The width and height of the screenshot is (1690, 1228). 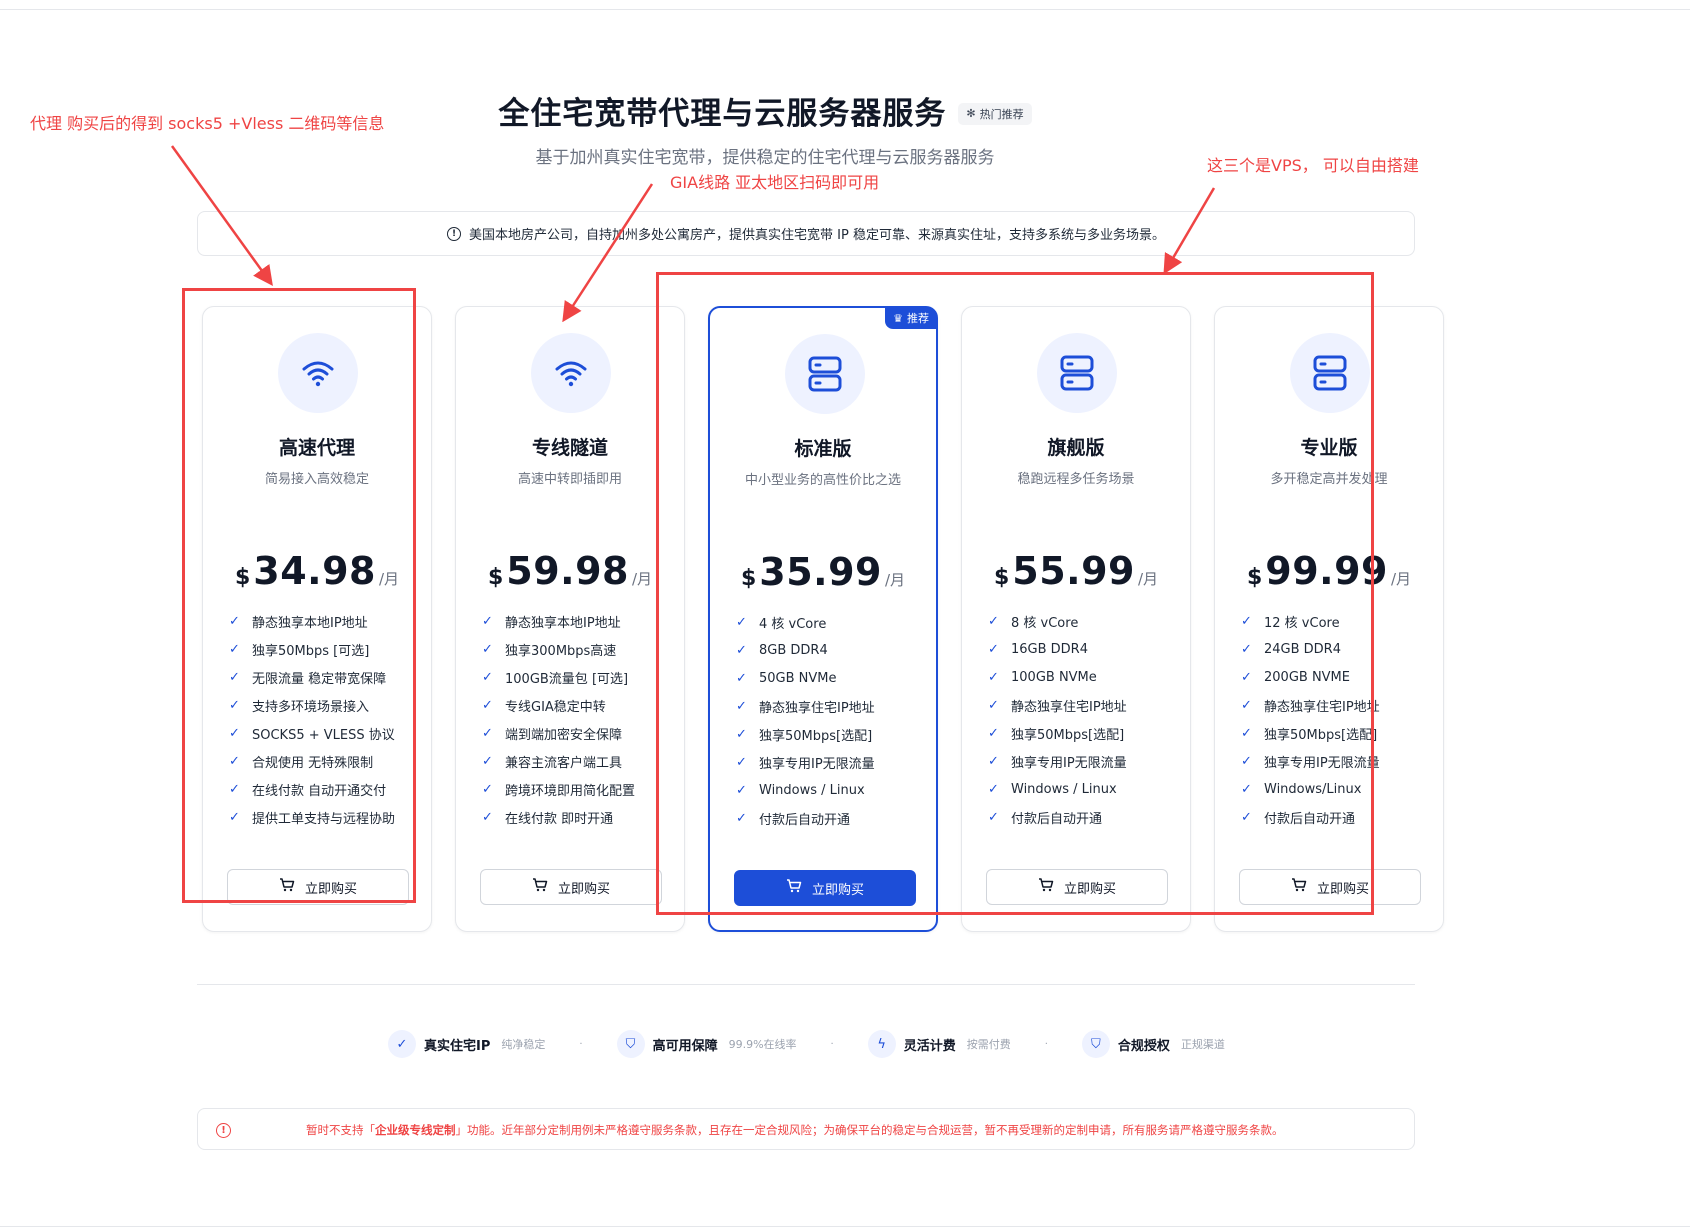 I want to click on guarantee-item: ⛉ 高可用保障 99.9%在线率, so click(x=706, y=1044).